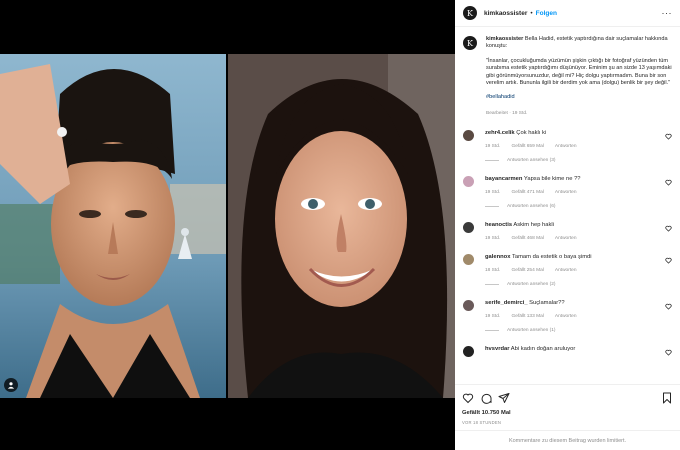  Describe the element at coordinates (504, 398) in the screenshot. I see `share-icon` at that location.